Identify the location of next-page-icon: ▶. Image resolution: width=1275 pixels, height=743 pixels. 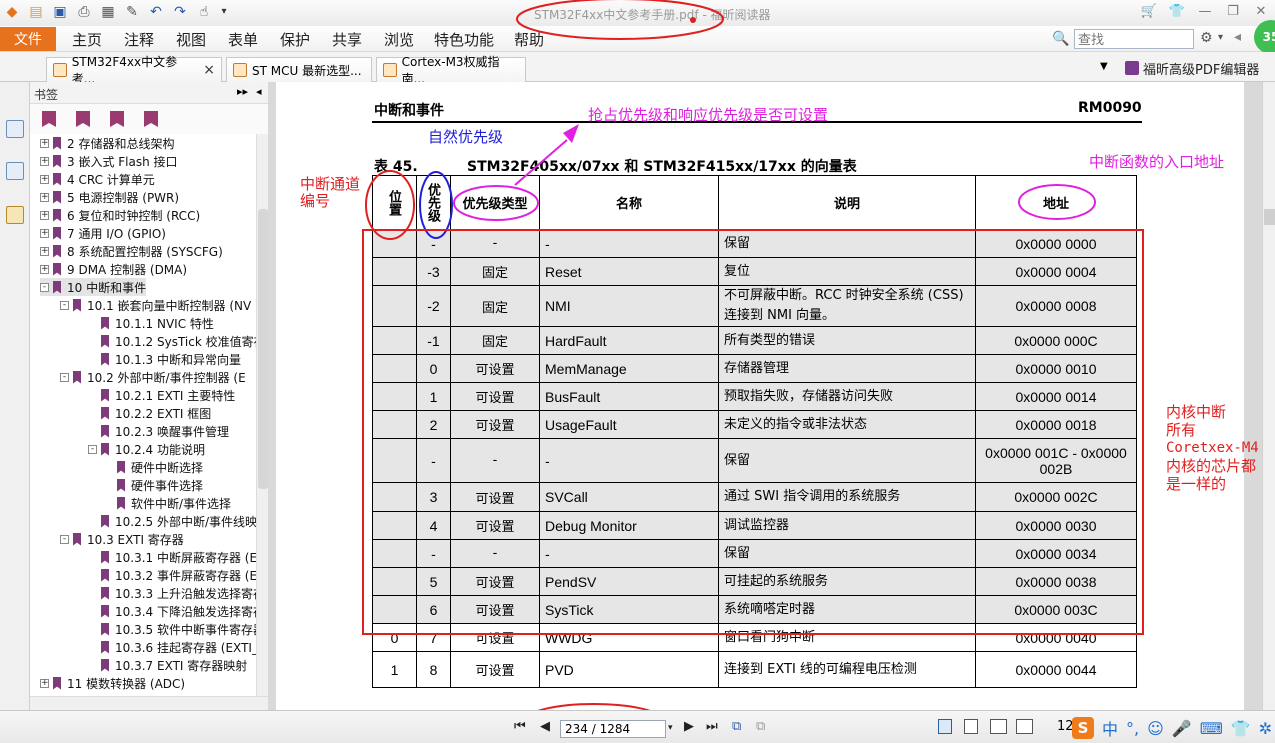
(689, 726).